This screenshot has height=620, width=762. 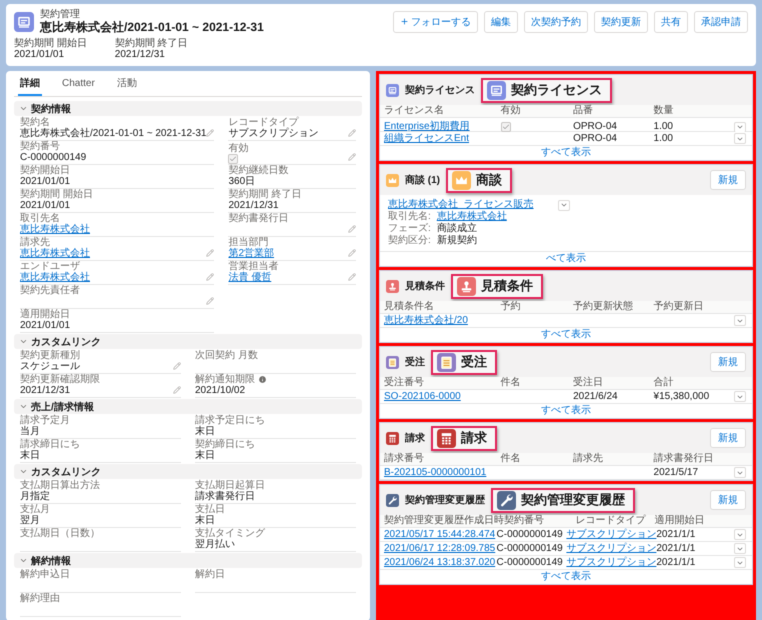 I want to click on field-value: 翌月, so click(x=30, y=521).